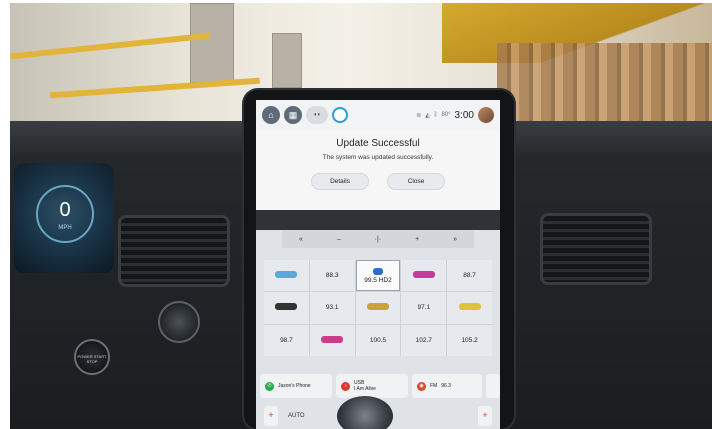 This screenshot has height=429, width=712. Describe the element at coordinates (446, 115) in the screenshot. I see `temperature: 80°` at that location.